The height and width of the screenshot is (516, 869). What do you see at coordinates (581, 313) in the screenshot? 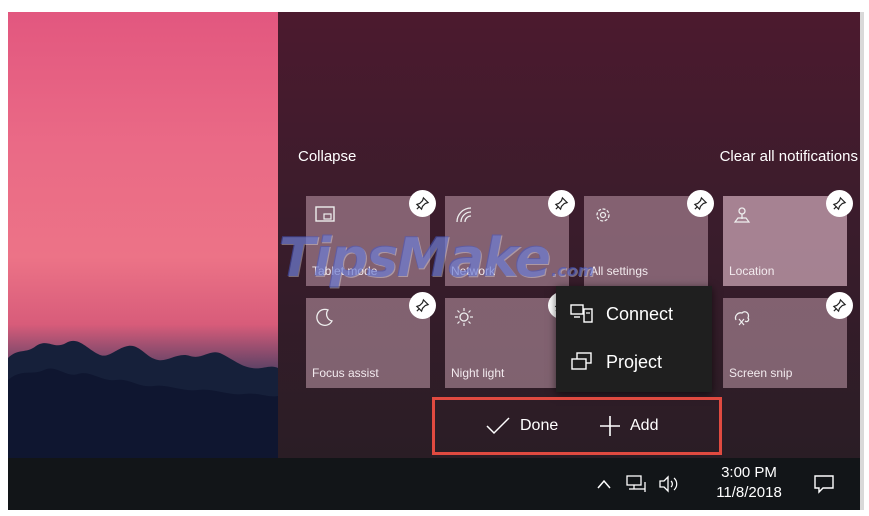
I see `connect-icon` at bounding box center [581, 313].